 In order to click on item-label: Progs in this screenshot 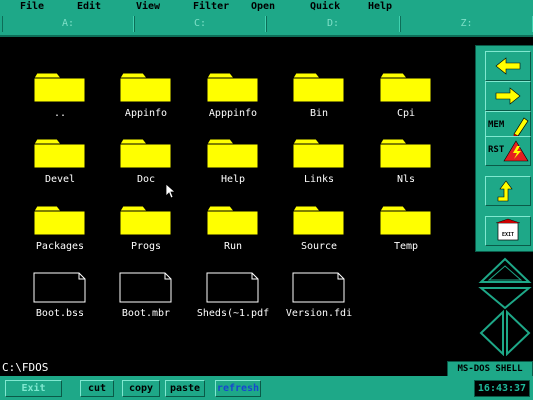, I will do `click(146, 246)`.